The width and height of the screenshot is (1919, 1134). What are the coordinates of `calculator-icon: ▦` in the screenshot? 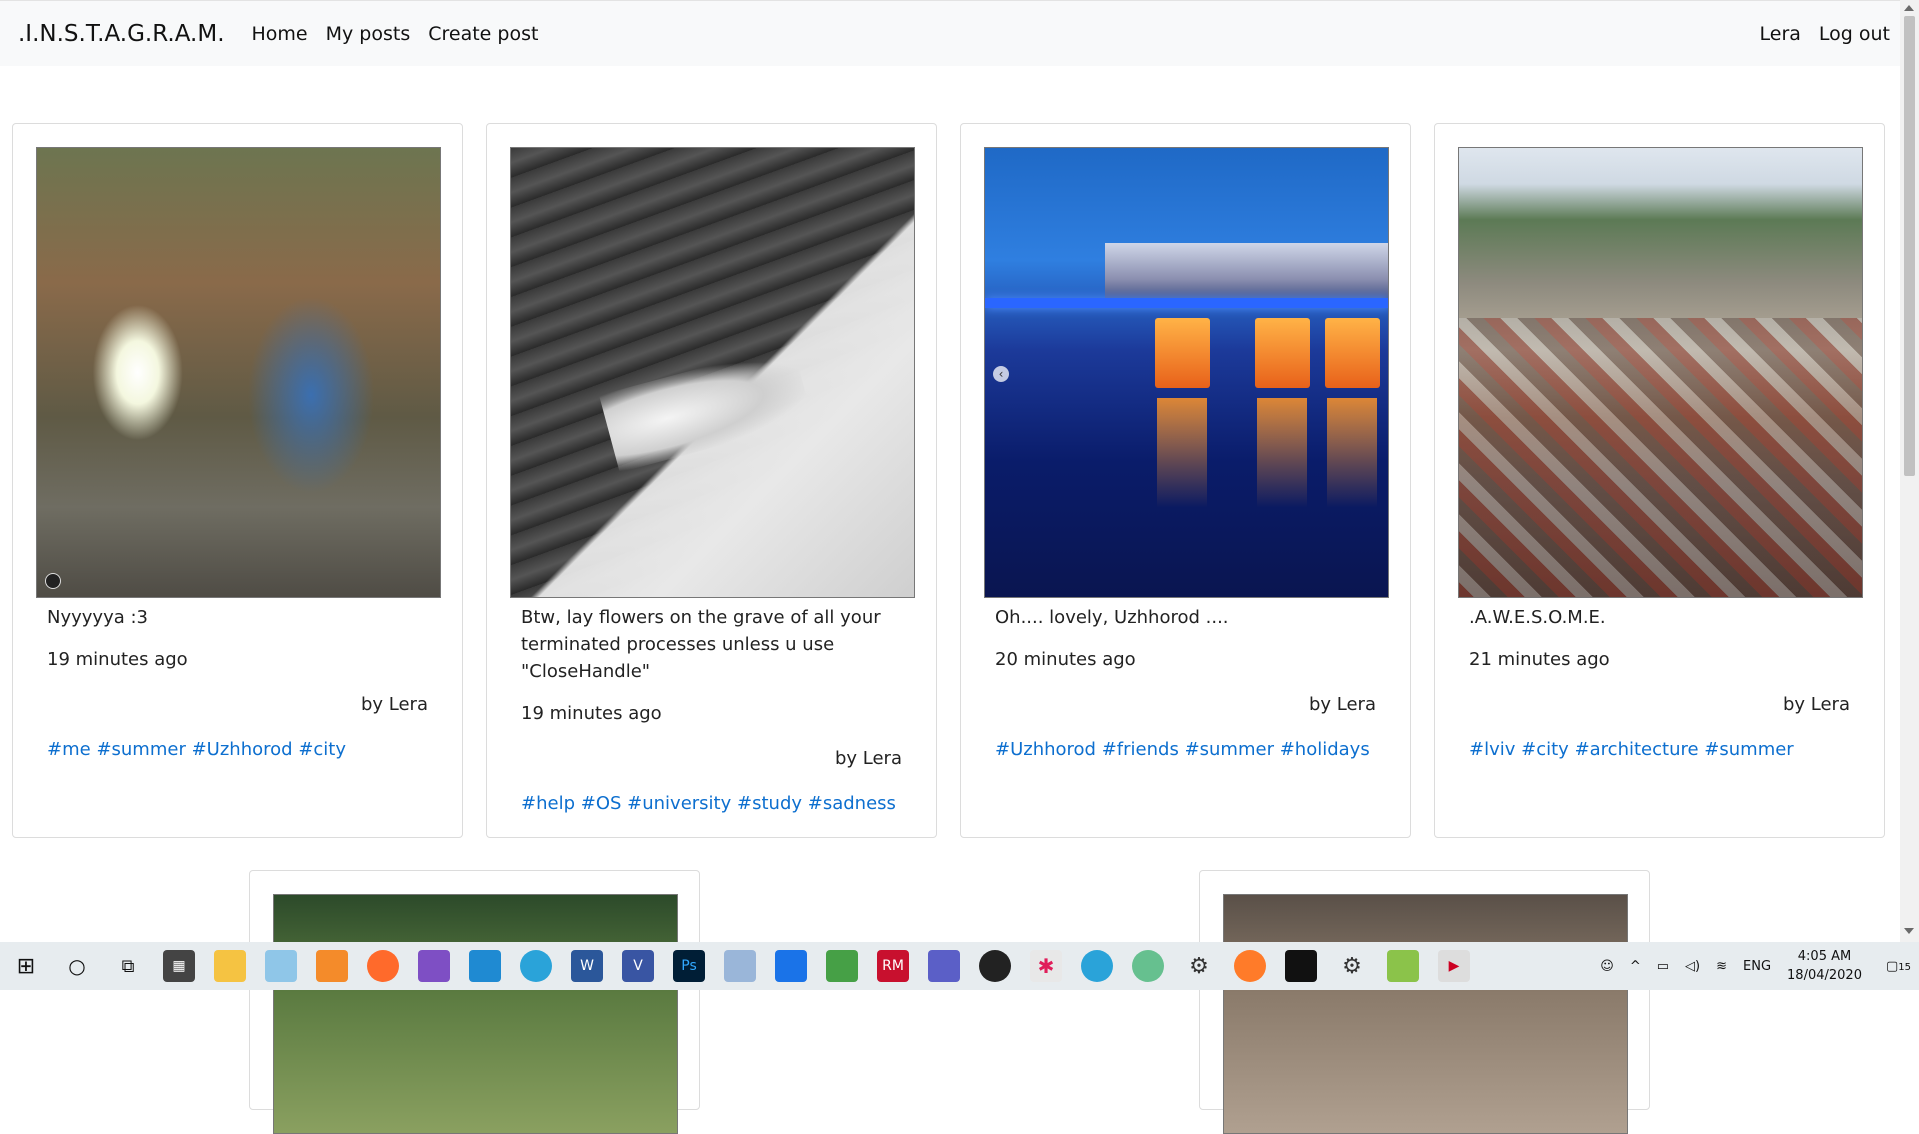 It's located at (179, 966).